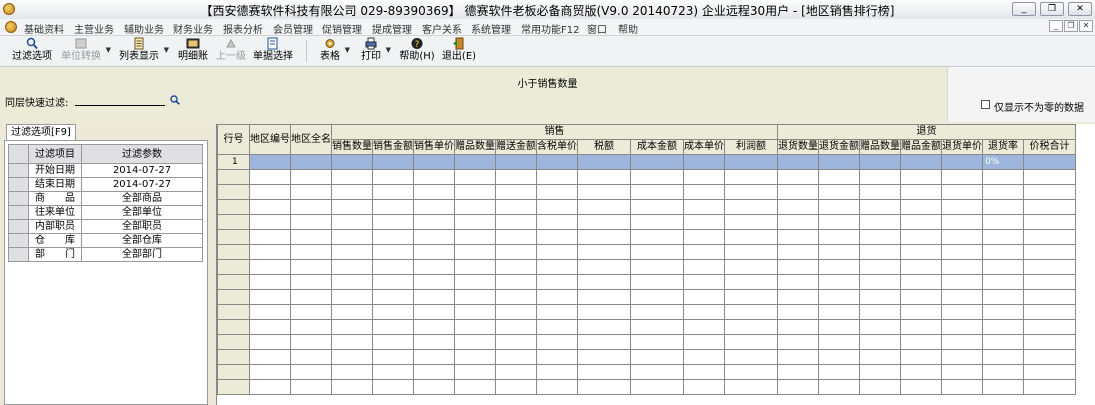  Describe the element at coordinates (143, 51) in the screenshot. I see `list-display-button: 列表显示 ▼` at that location.